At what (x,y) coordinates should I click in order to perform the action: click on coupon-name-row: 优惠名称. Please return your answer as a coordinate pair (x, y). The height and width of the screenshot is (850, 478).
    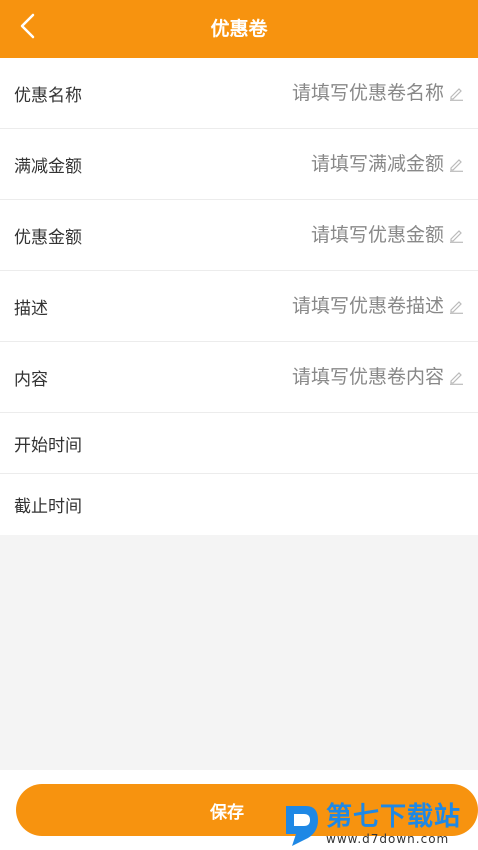
    Looking at the image, I should click on (239, 93).